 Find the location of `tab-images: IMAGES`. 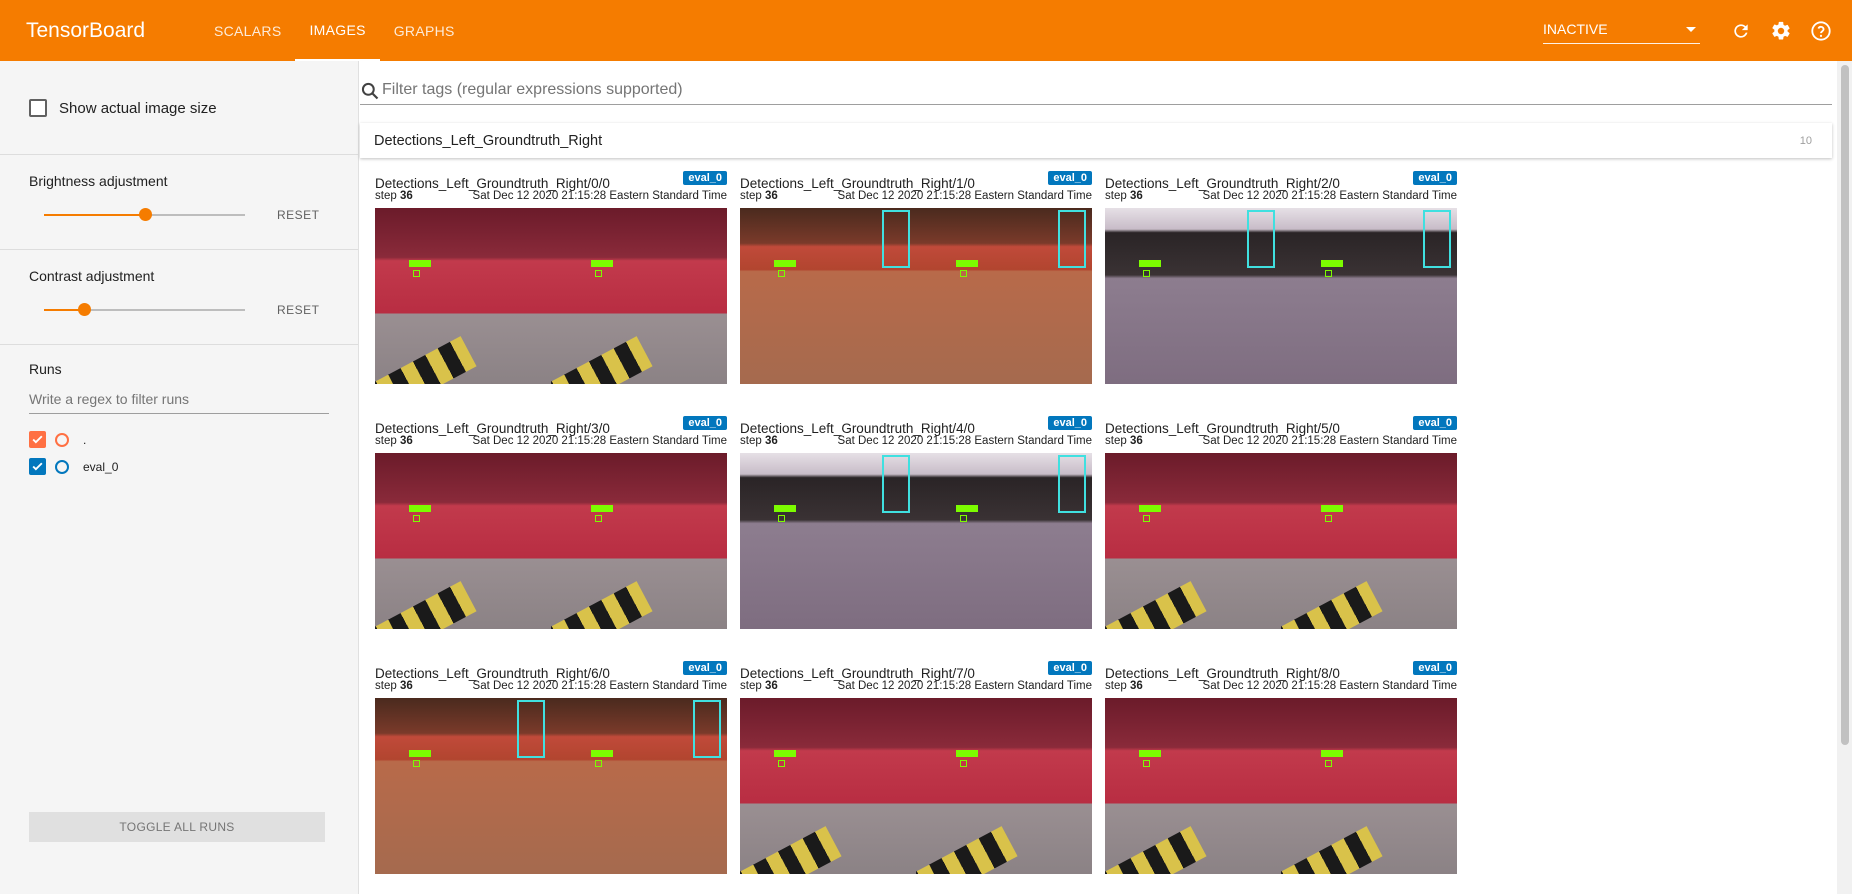

tab-images: IMAGES is located at coordinates (337, 30).